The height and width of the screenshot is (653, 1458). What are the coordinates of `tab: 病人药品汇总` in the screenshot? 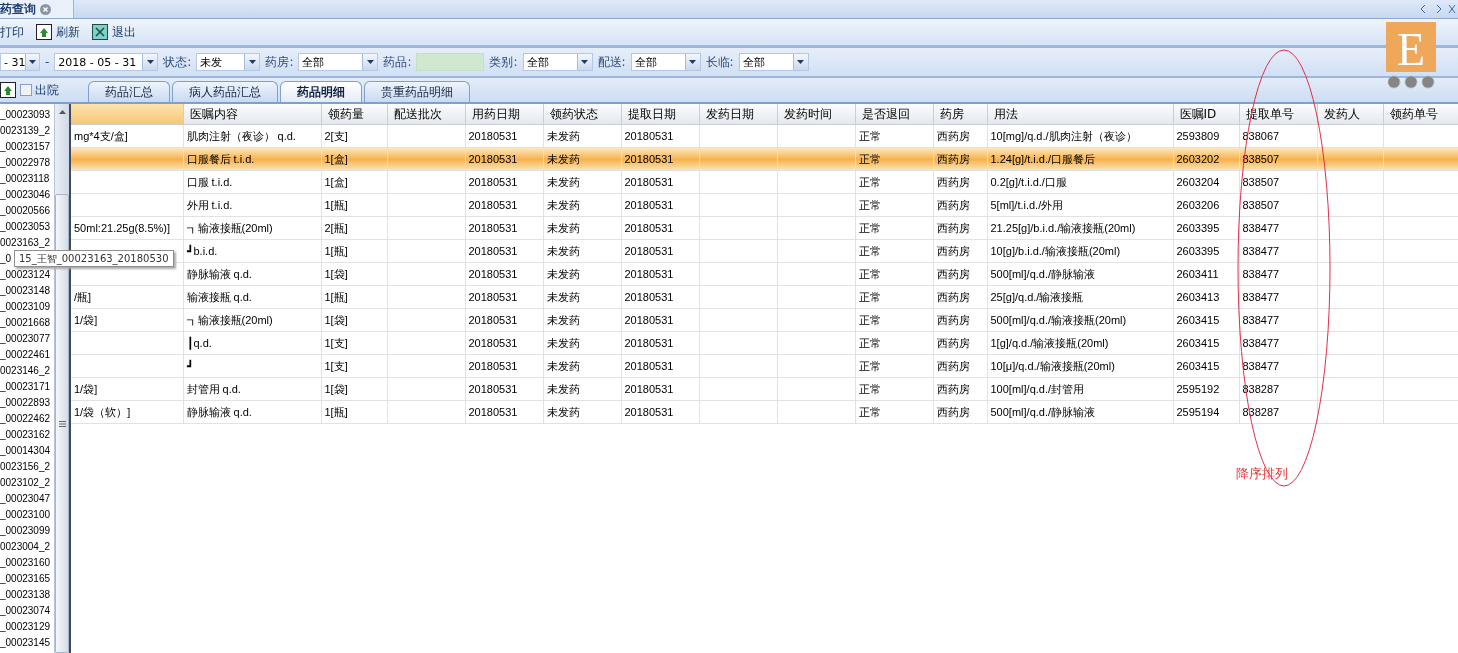 It's located at (225, 91).